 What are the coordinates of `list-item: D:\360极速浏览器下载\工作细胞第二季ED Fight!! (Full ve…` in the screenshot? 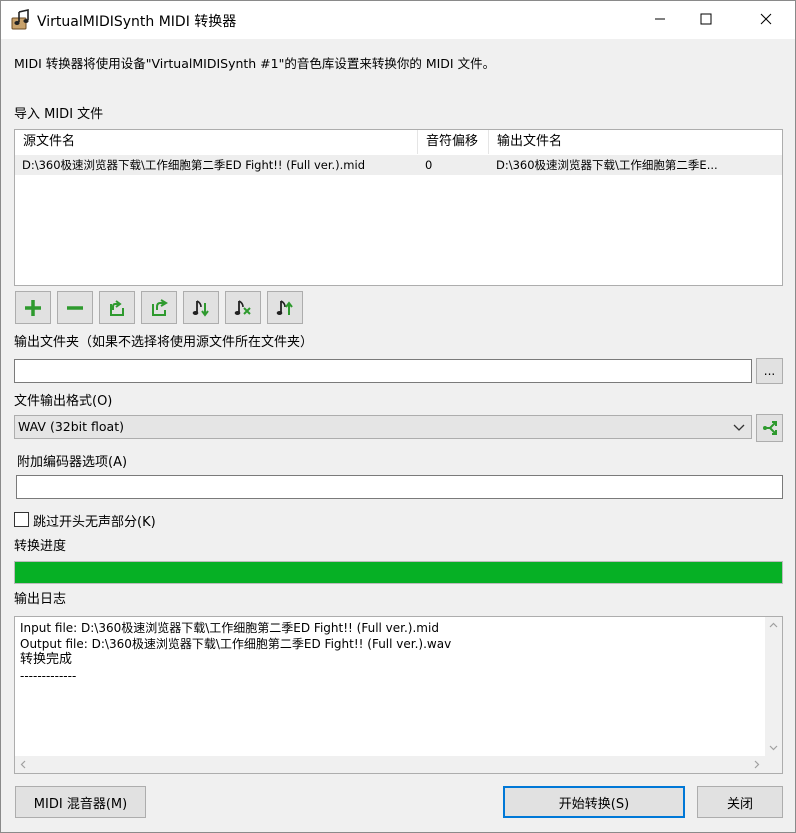 It's located at (398, 165).